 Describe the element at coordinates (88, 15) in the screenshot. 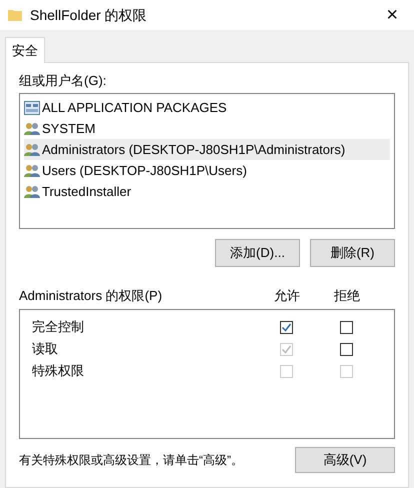

I see `window-title: ShellFolder 的权限` at that location.